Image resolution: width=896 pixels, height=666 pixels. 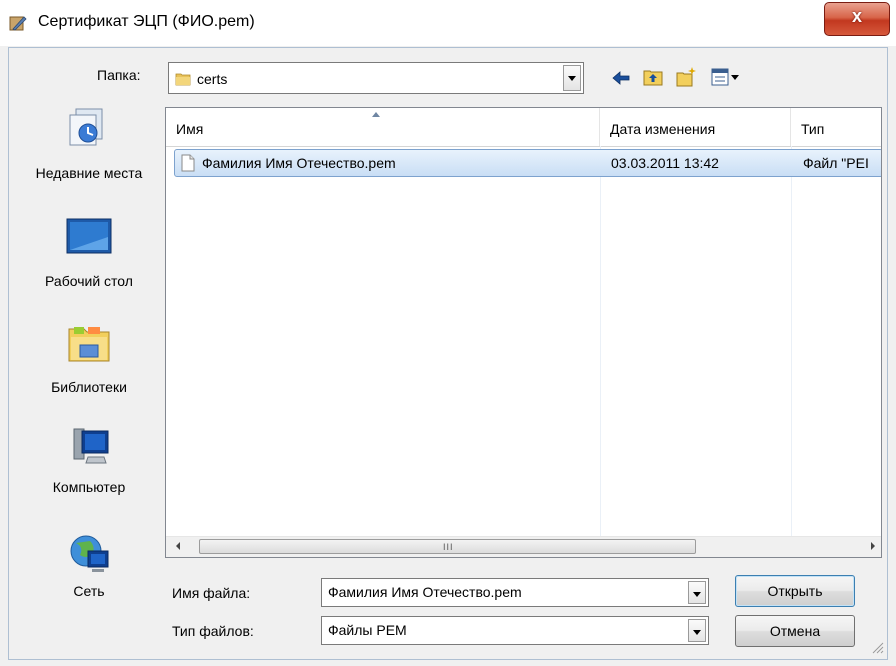 What do you see at coordinates (212, 79) in the screenshot?
I see `current-folder: certs` at bounding box center [212, 79].